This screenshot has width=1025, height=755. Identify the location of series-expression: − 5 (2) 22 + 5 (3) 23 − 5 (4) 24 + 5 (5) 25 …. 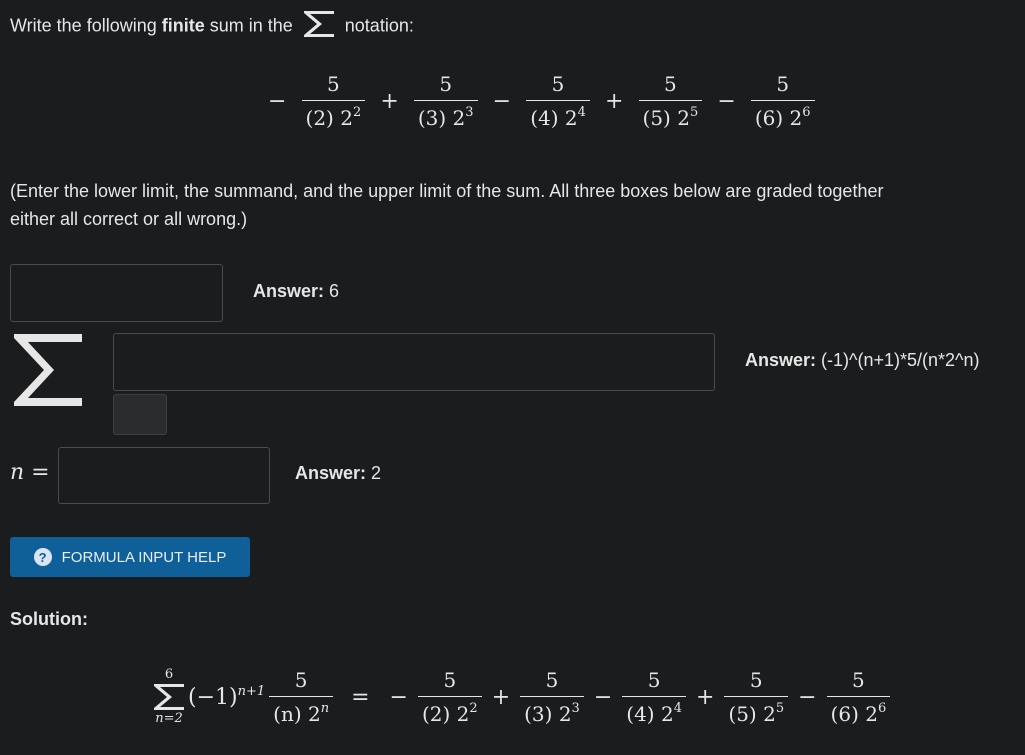
(540, 101).